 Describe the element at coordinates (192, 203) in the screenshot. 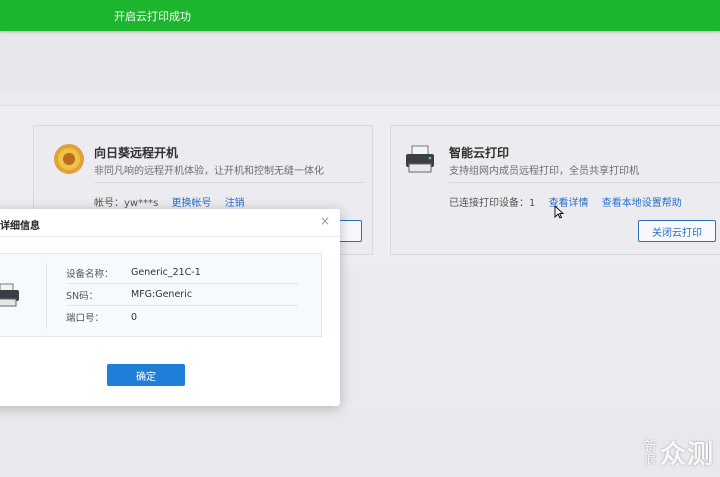

I see `change-account-link: 更换帐号` at that location.